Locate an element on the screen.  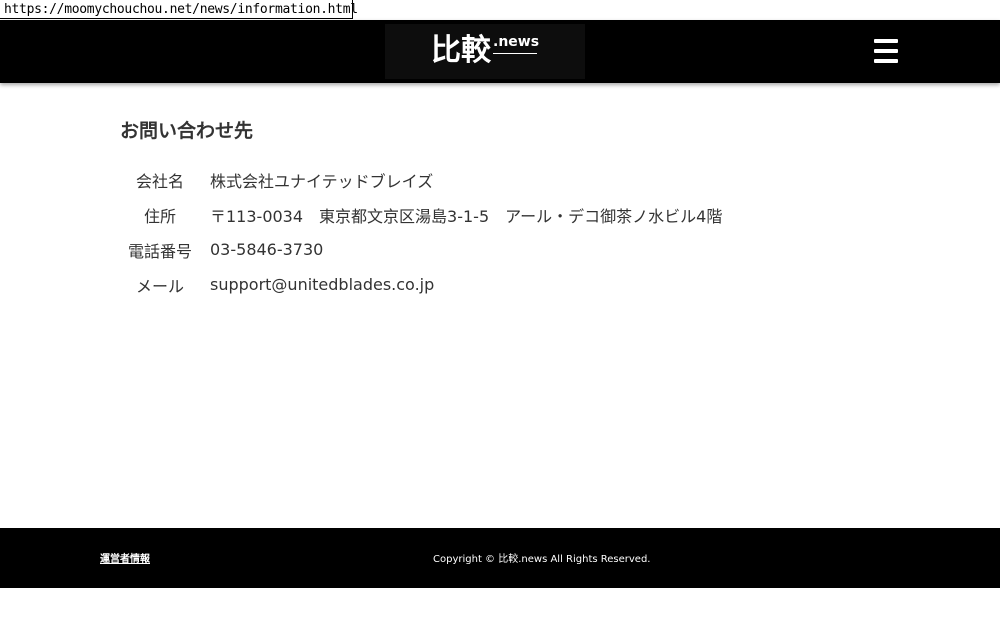
logo-suffix: .news is located at coordinates (516, 42).